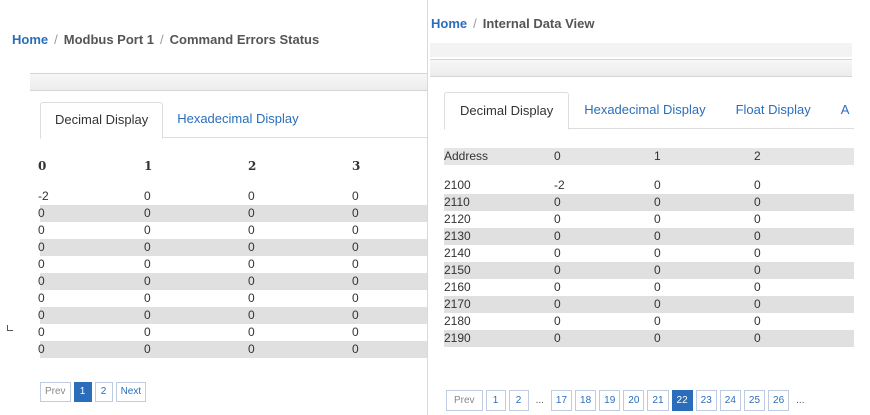  What do you see at coordinates (706, 400) in the screenshot?
I see `page-23-button: 23` at bounding box center [706, 400].